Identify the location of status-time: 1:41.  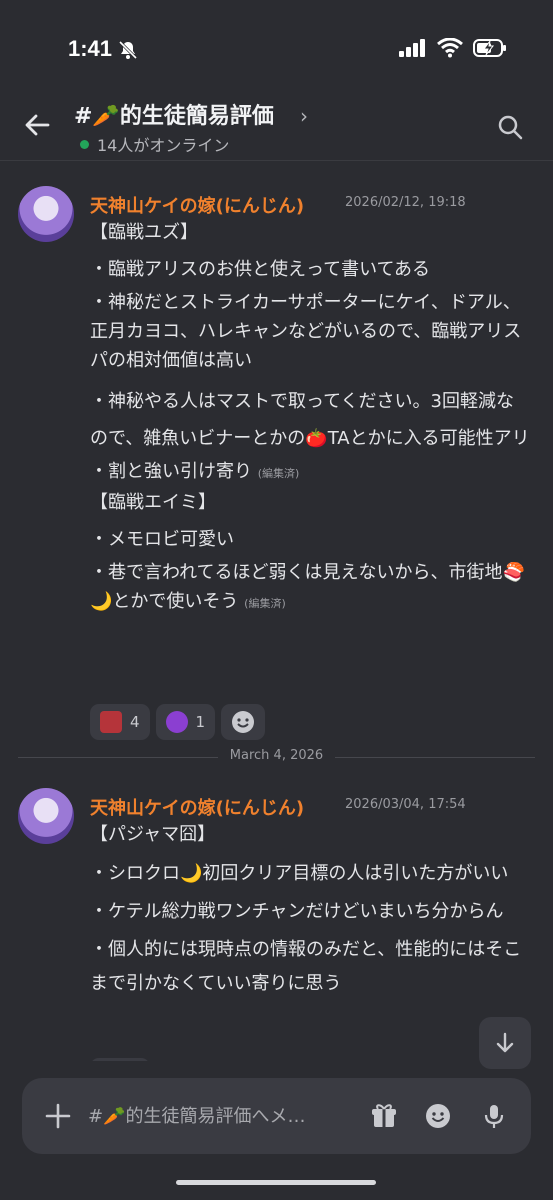
(90, 48).